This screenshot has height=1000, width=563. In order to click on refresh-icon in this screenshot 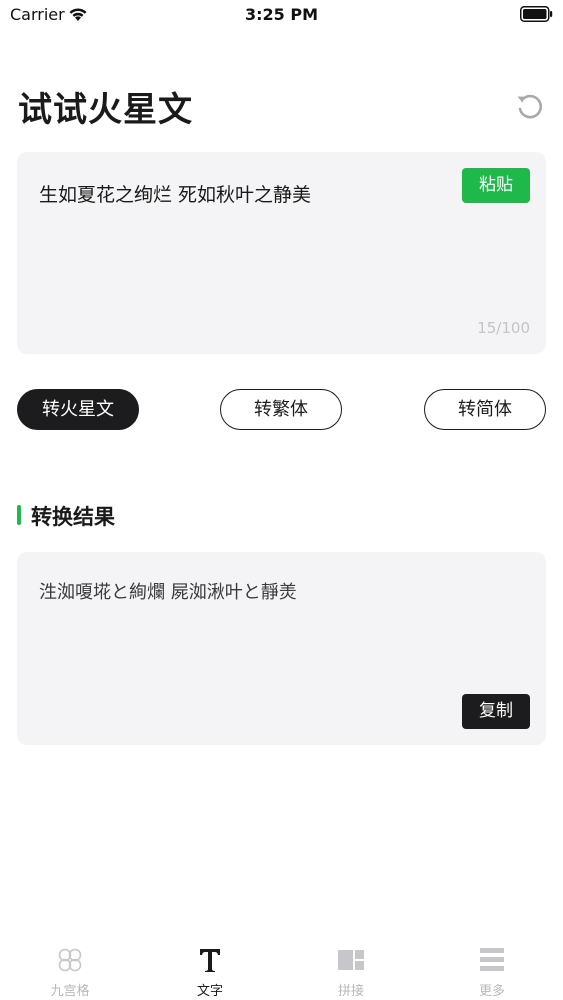, I will do `click(529, 107)`.